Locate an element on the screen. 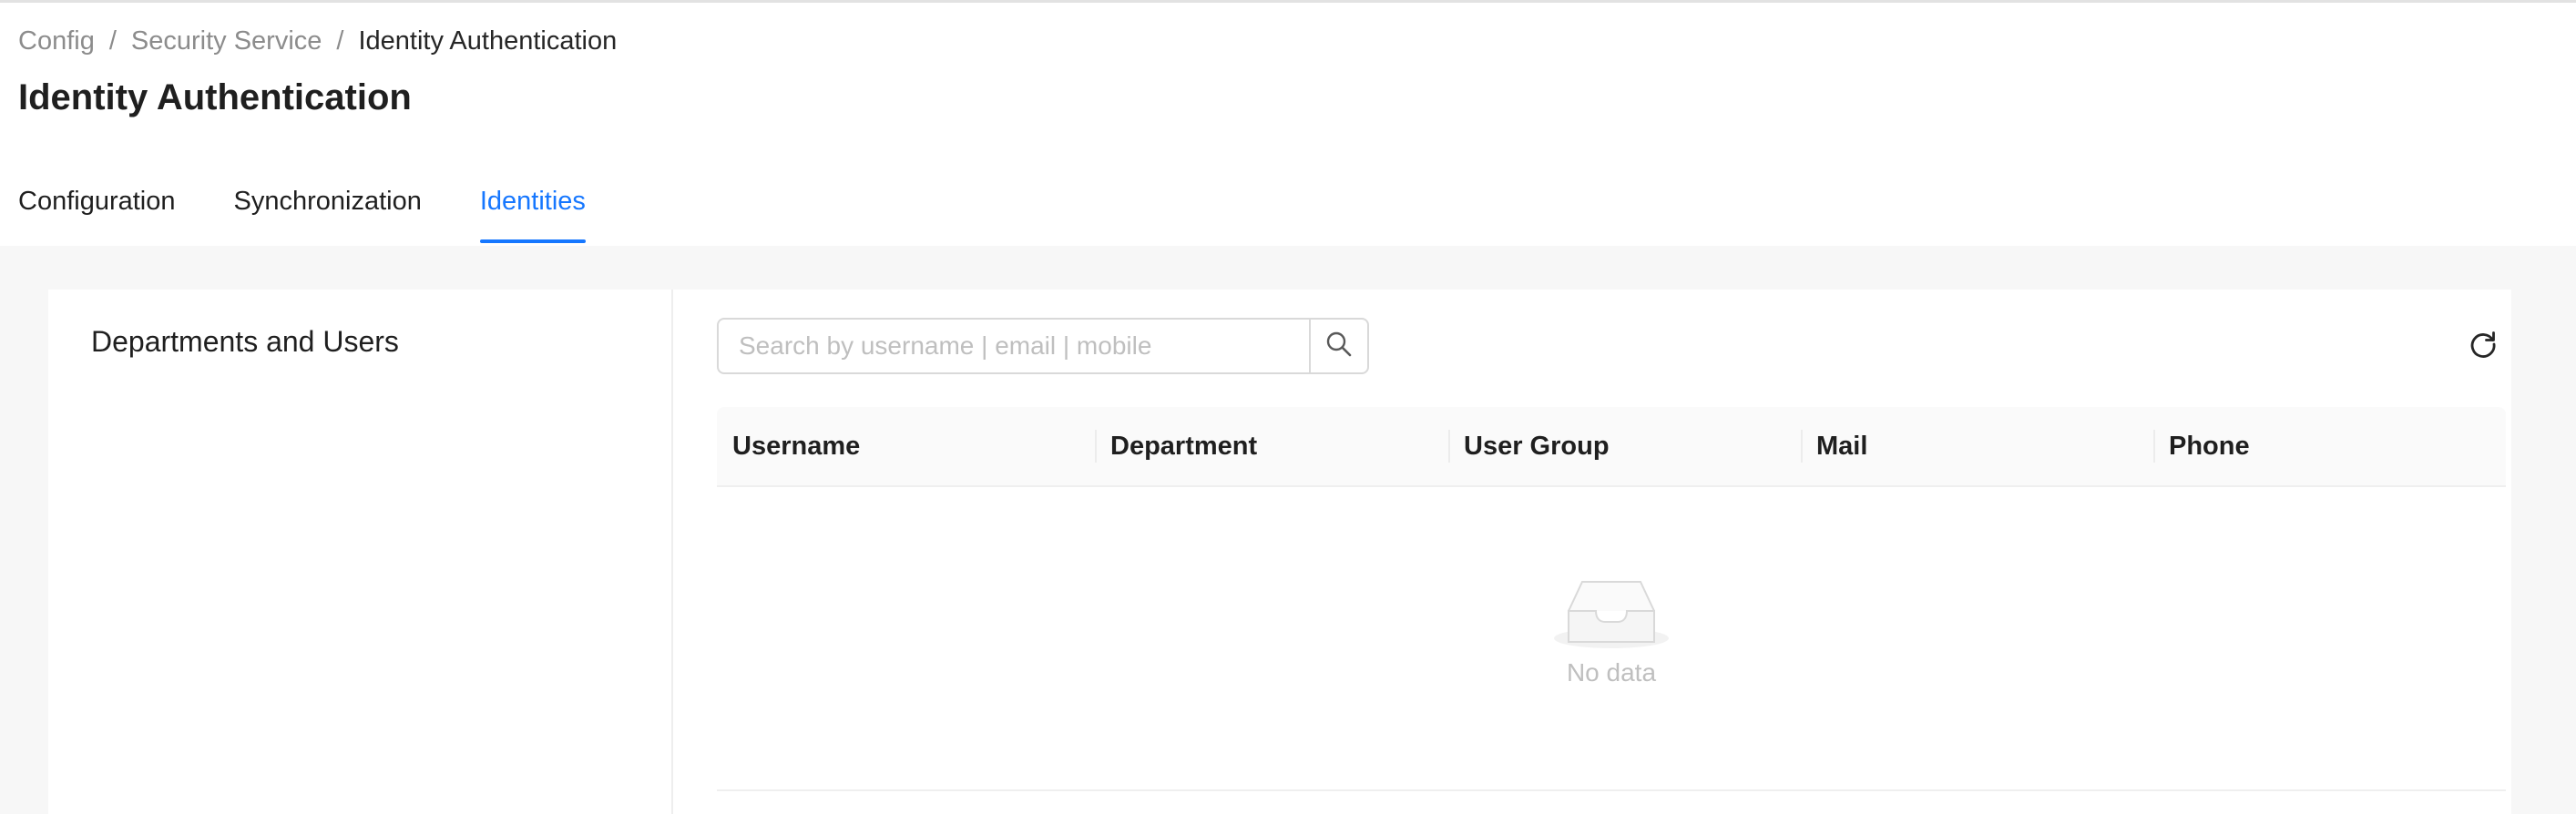 The height and width of the screenshot is (814, 2576). search-input is located at coordinates (1014, 346).